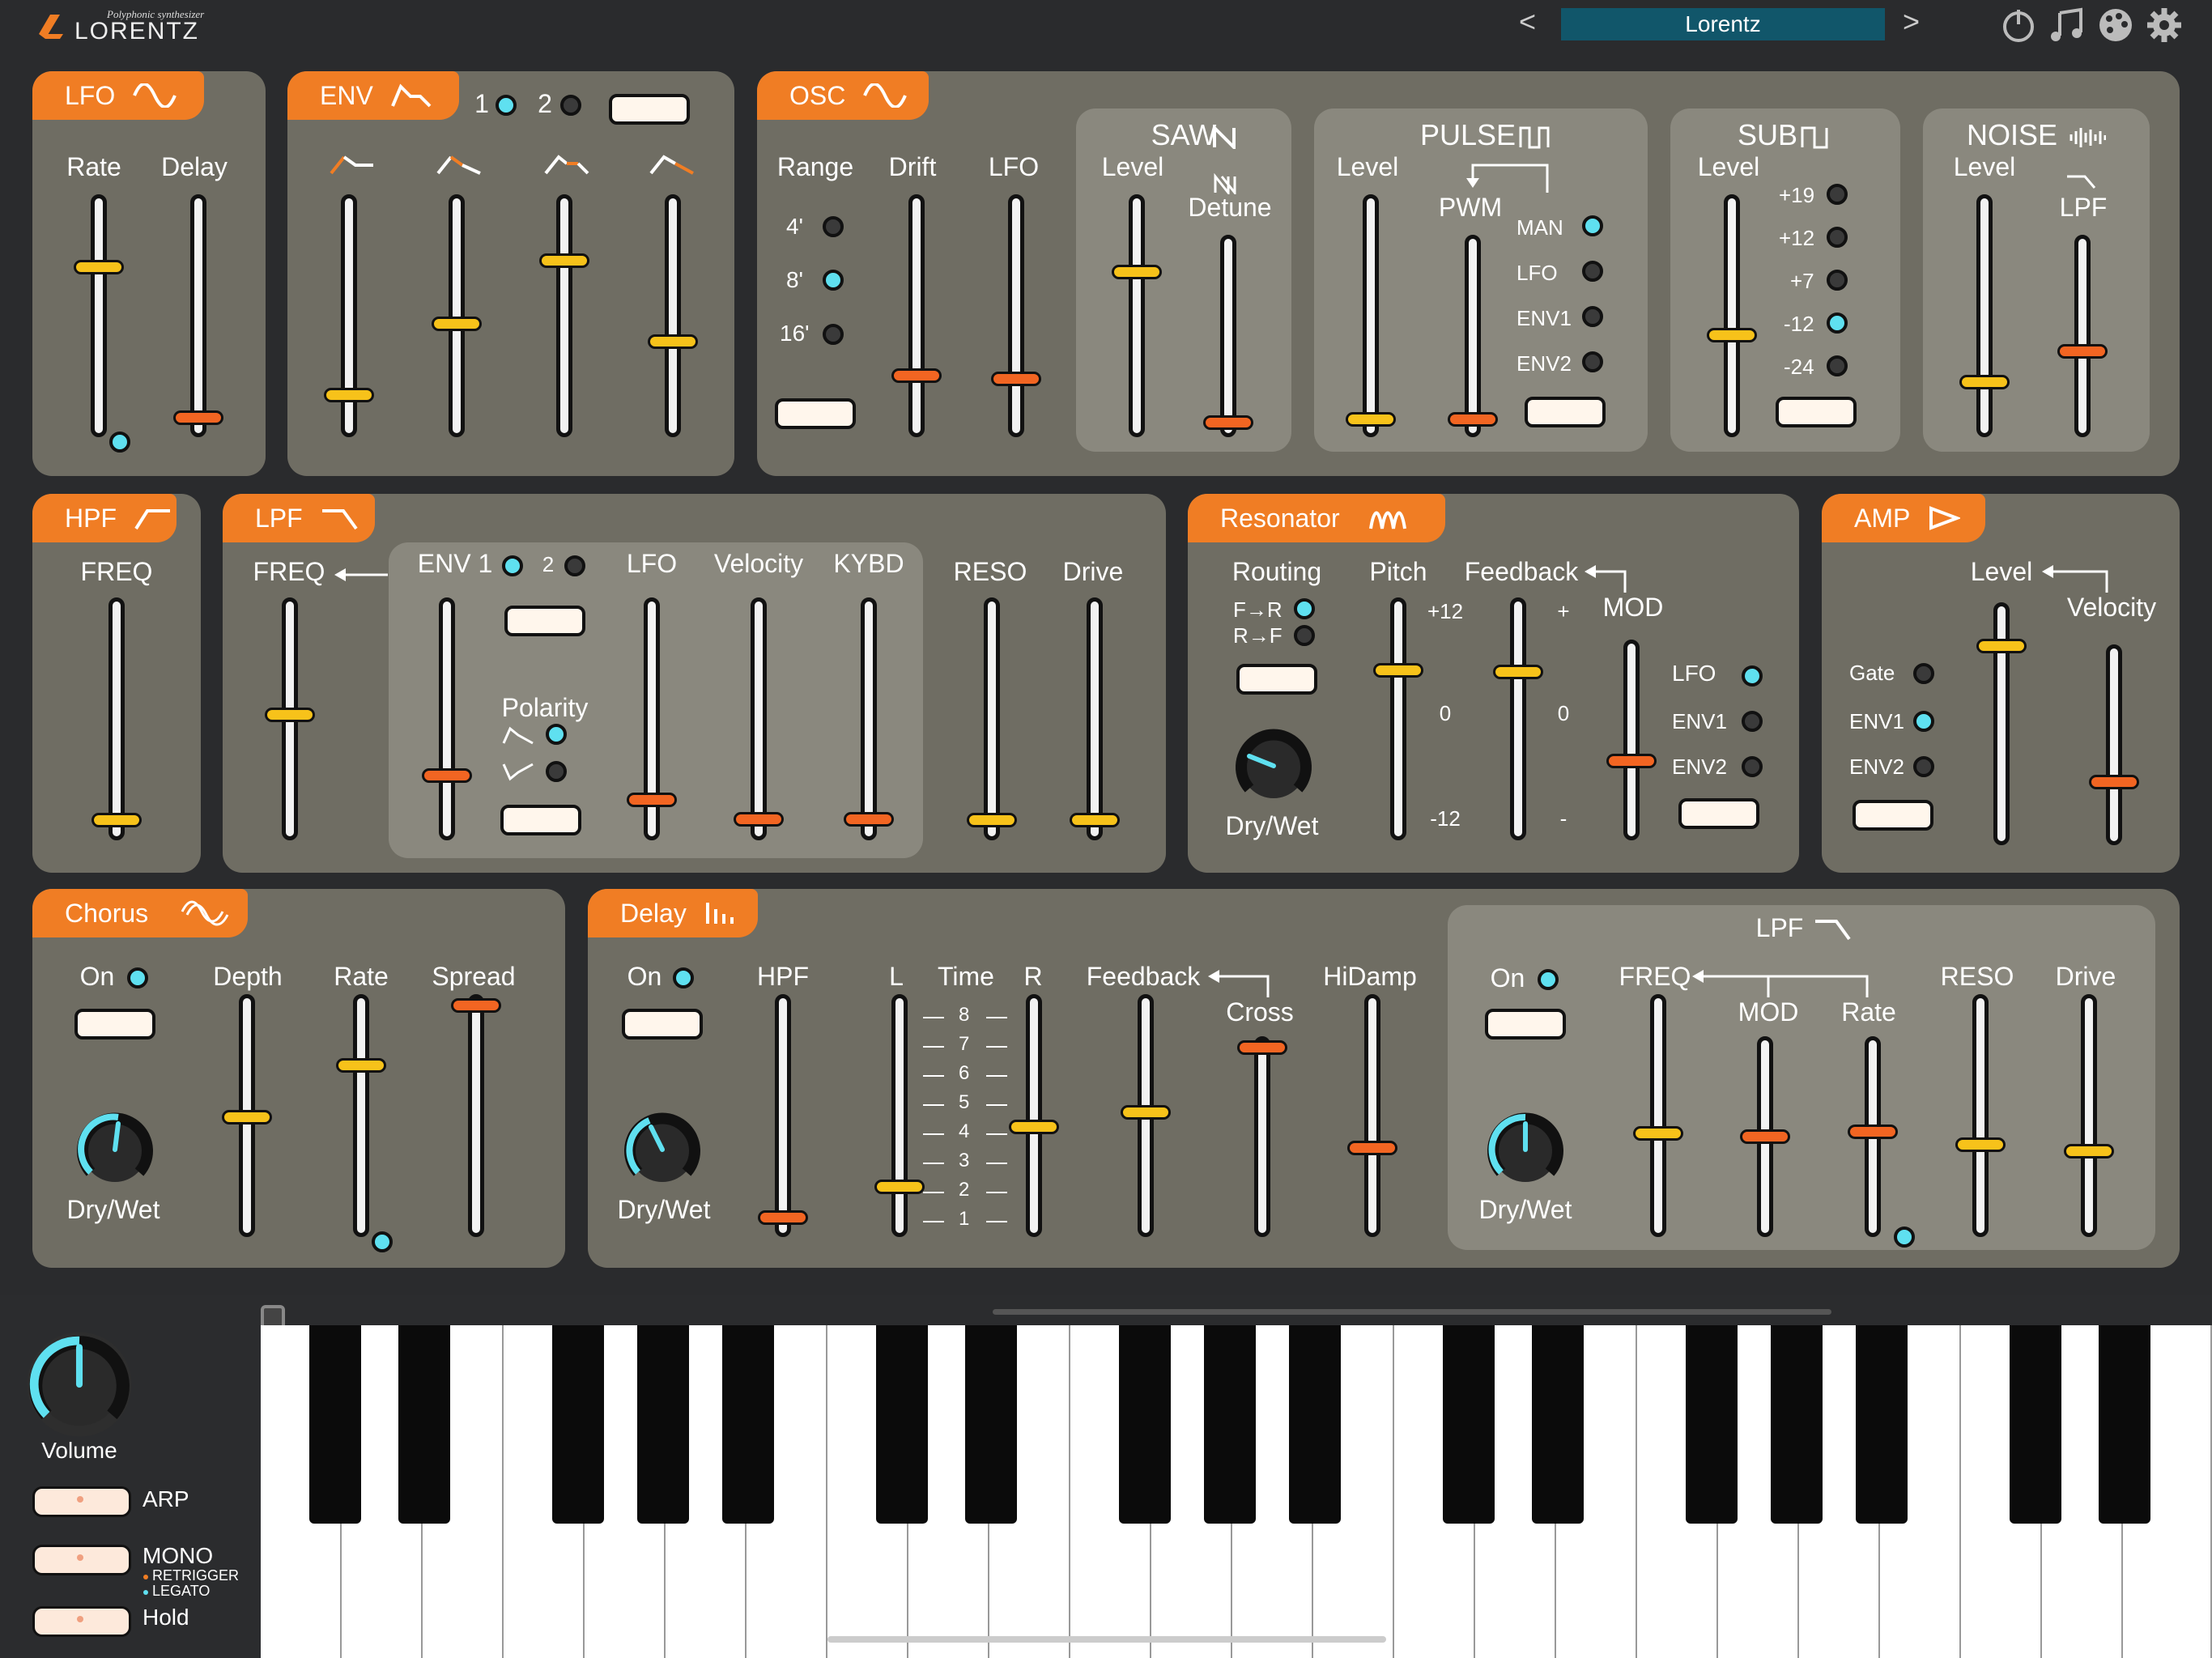 The height and width of the screenshot is (1658, 2212). Describe the element at coordinates (447, 775) in the screenshot. I see `lpf-env-thumb` at that location.